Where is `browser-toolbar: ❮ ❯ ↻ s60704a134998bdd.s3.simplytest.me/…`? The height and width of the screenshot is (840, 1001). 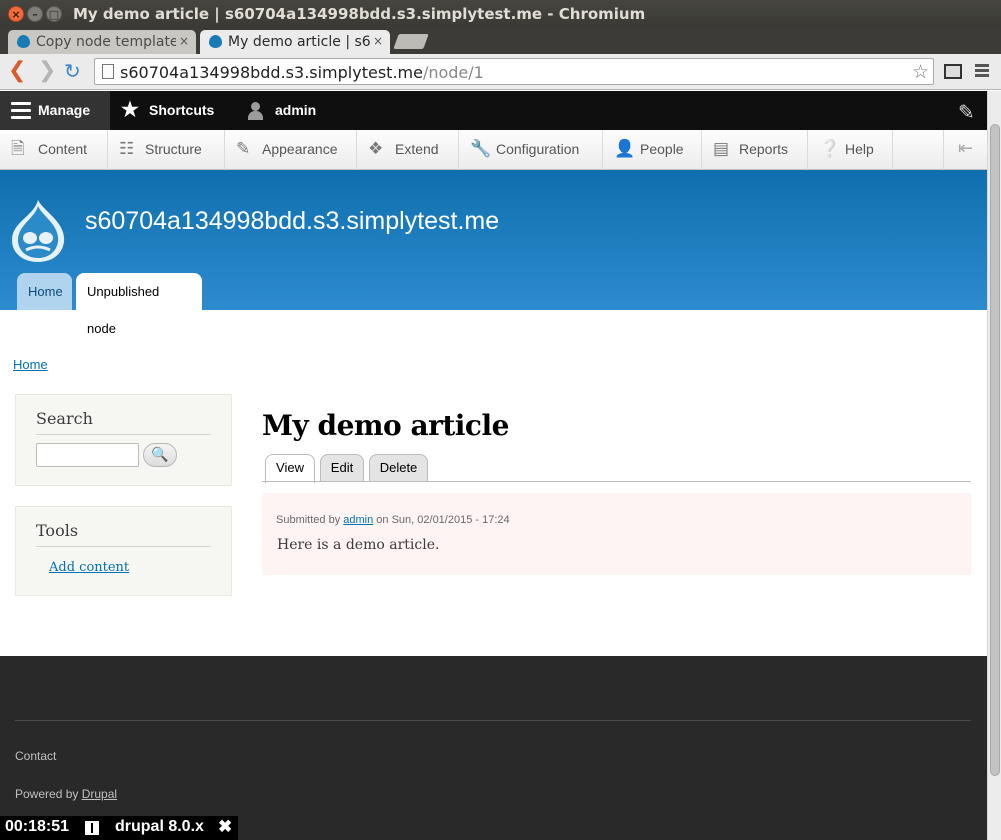
browser-toolbar: ❮ ❯ ↻ s60704a134998bdd.s3.simplytest.me/… is located at coordinates (500, 72).